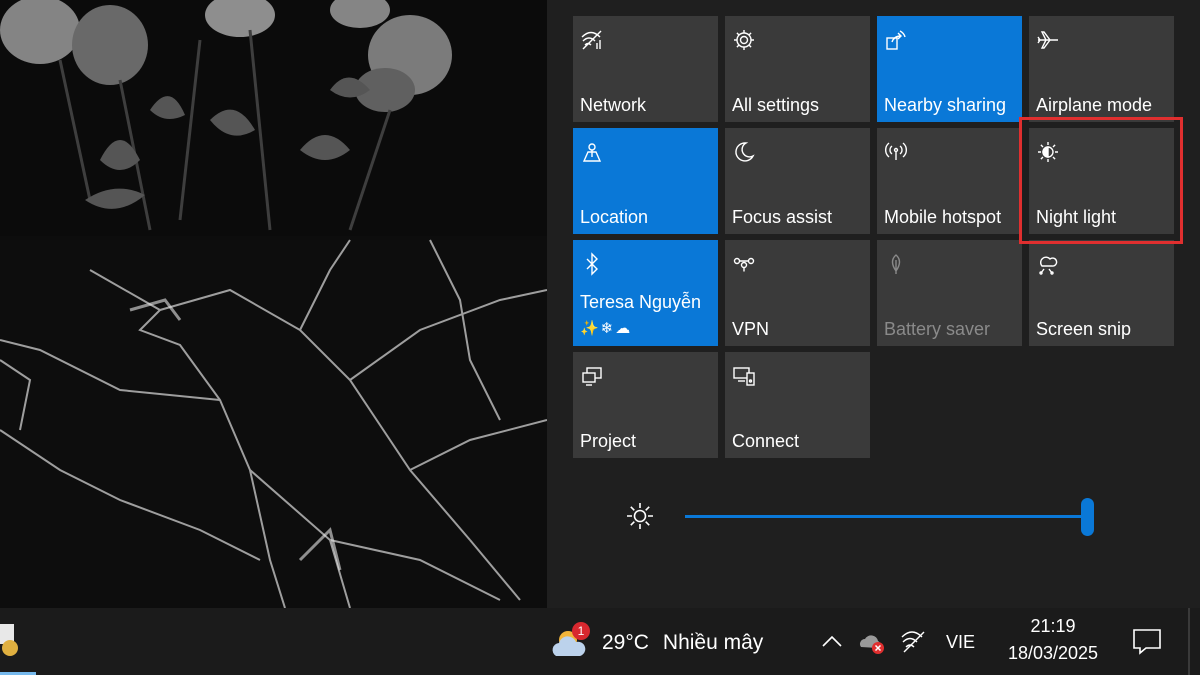 This screenshot has width=1200, height=675. What do you see at coordinates (625, 642) in the screenshot?
I see `weather-temperature: 29°C` at bounding box center [625, 642].